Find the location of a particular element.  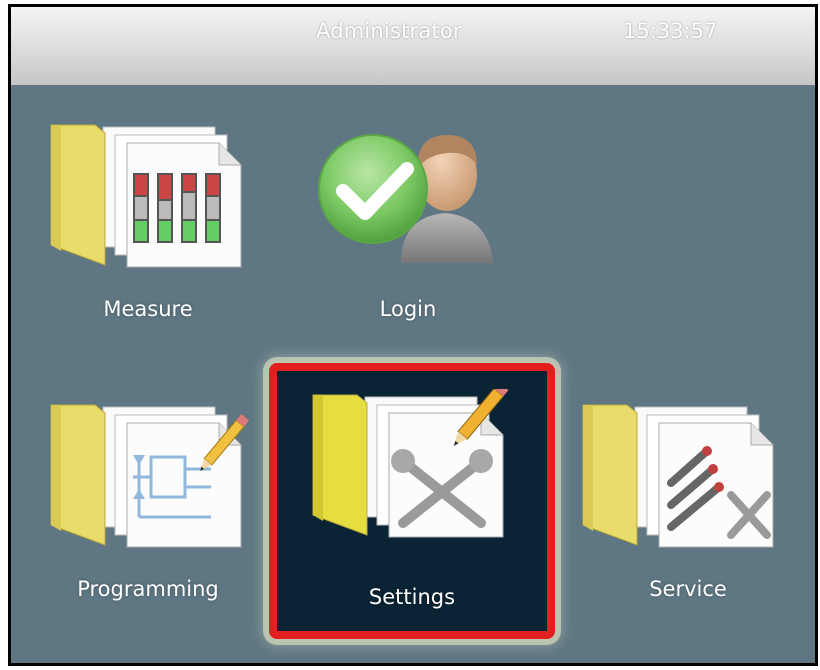

settings-folder-tools-icon is located at coordinates (410, 463).